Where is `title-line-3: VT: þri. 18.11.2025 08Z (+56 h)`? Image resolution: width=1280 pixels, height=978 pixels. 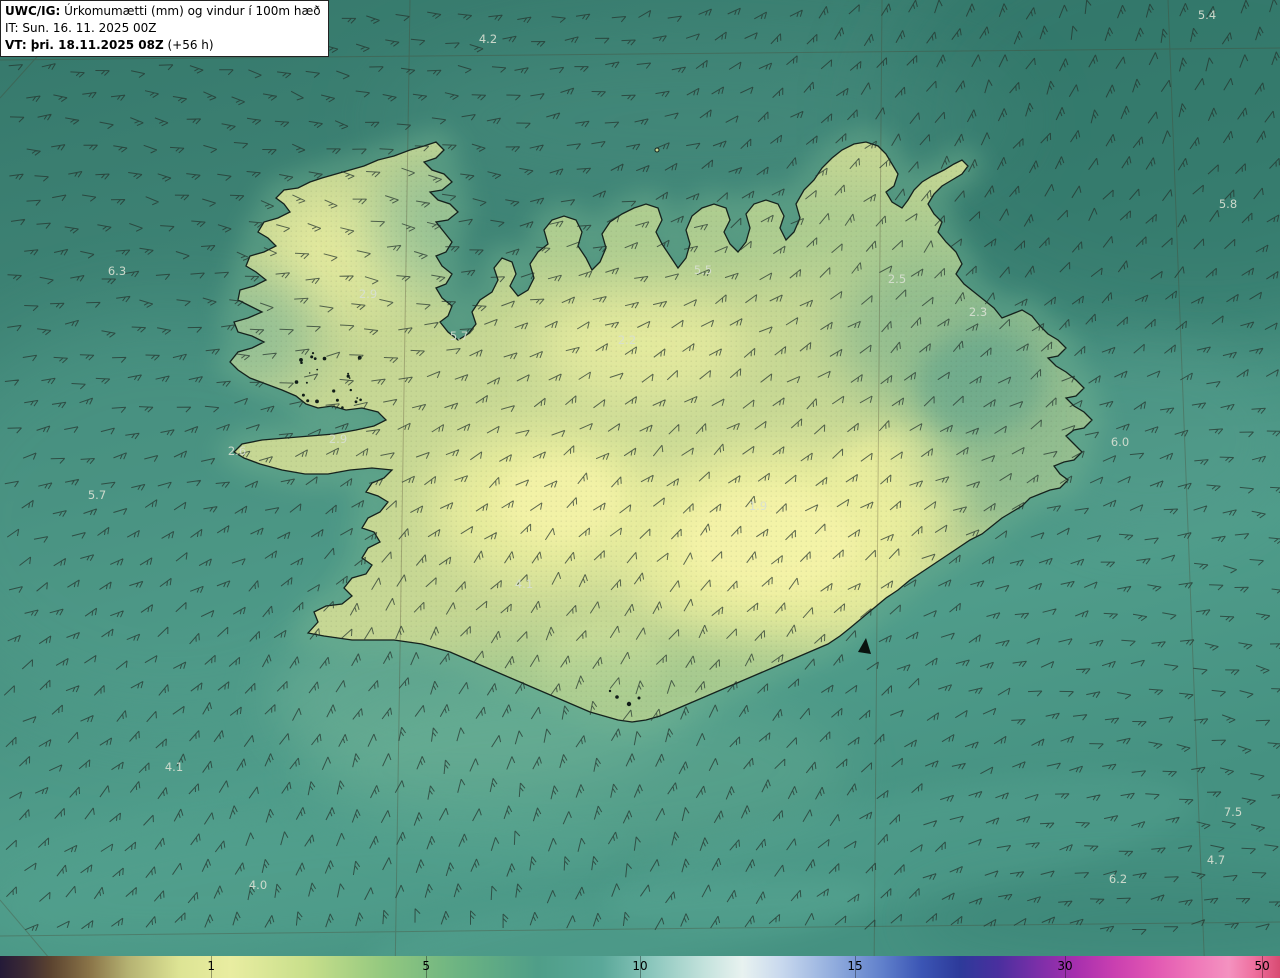
title-line-3: VT: þri. 18.11.2025 08Z (+56 h) is located at coordinates (163, 45).